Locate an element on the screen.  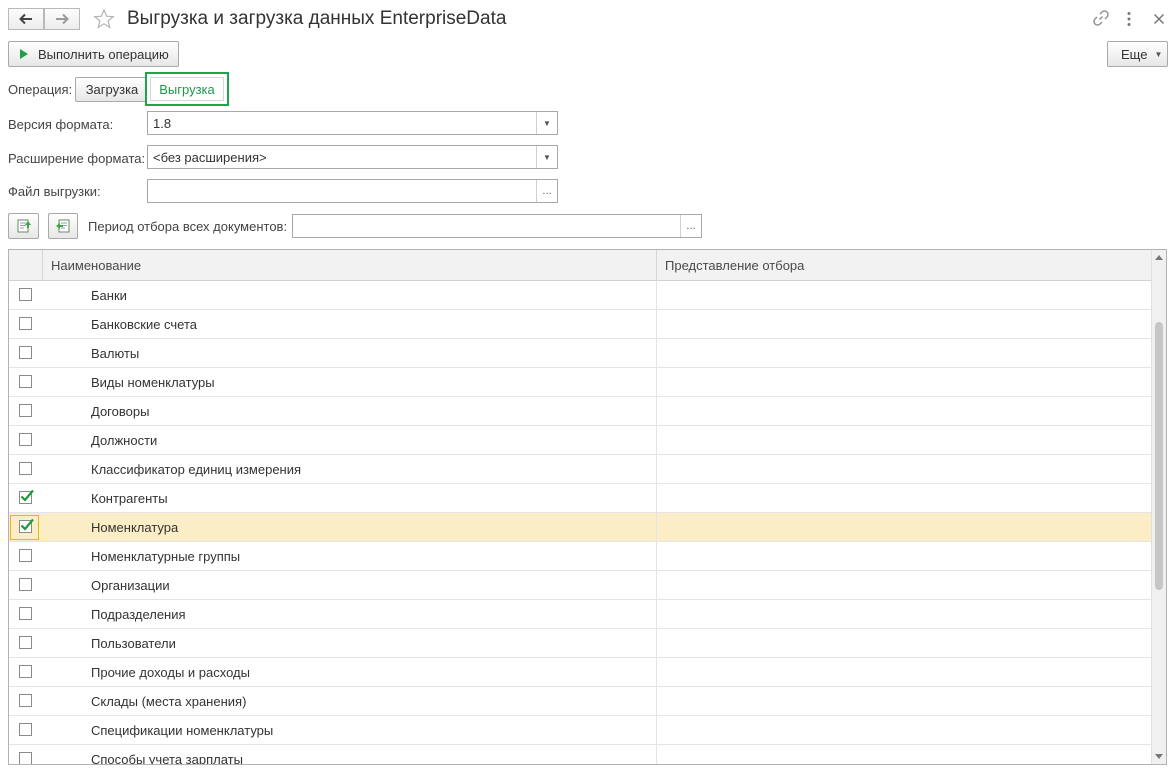
row-name: Спецификации номенклатуры is located at coordinates (182, 730).